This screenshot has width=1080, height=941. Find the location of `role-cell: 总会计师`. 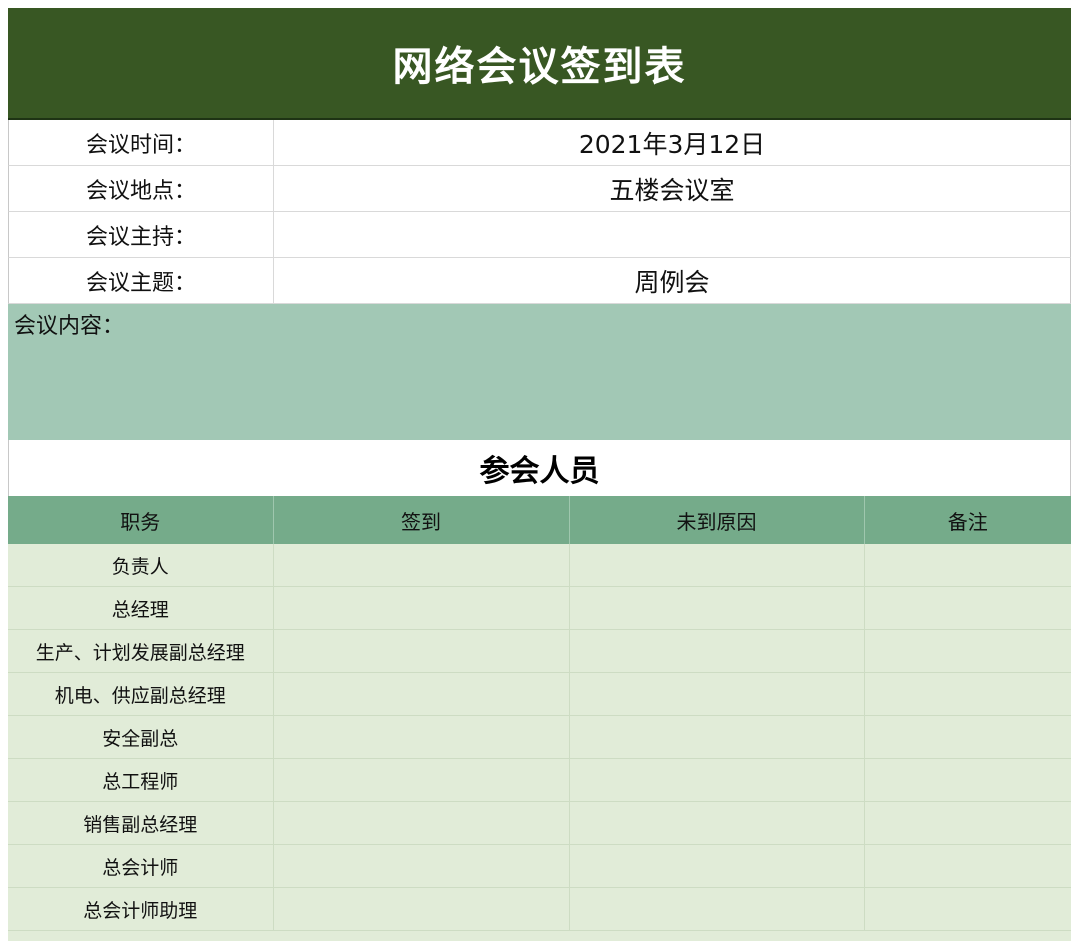

role-cell: 总会计师 is located at coordinates (141, 866).